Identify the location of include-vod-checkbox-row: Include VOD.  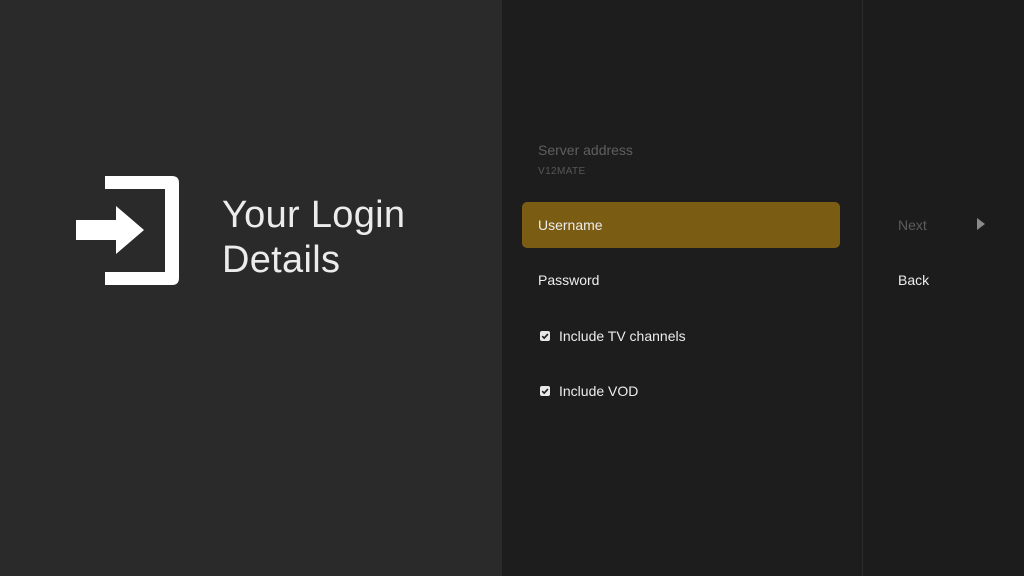
(589, 391).